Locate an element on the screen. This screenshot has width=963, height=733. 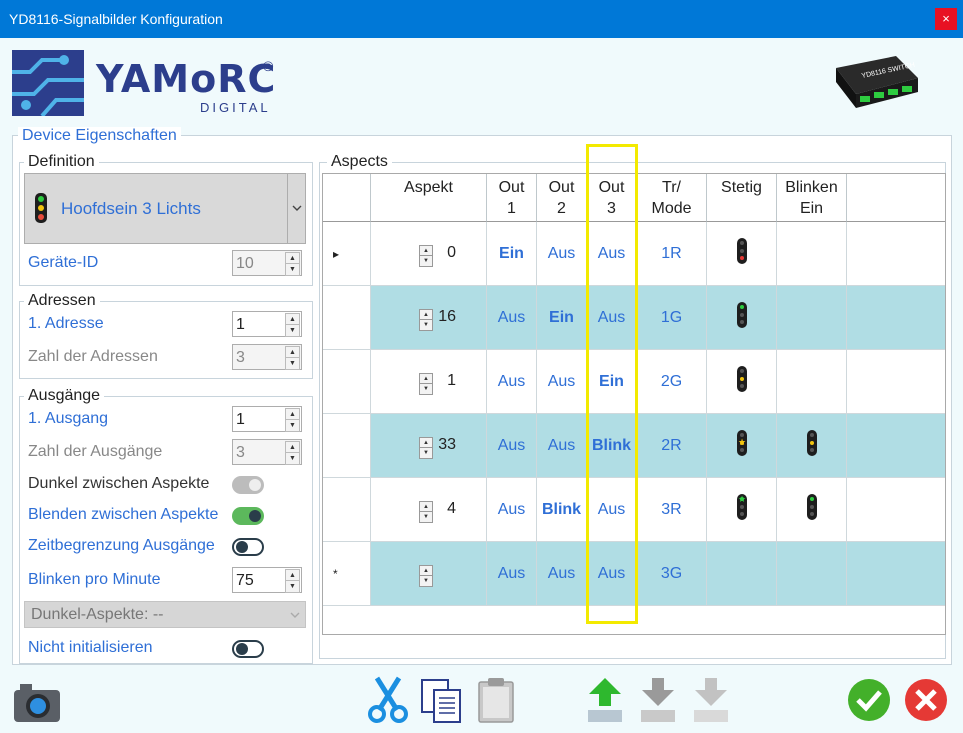
column-header: Tr/Mode is located at coordinates (672, 198).